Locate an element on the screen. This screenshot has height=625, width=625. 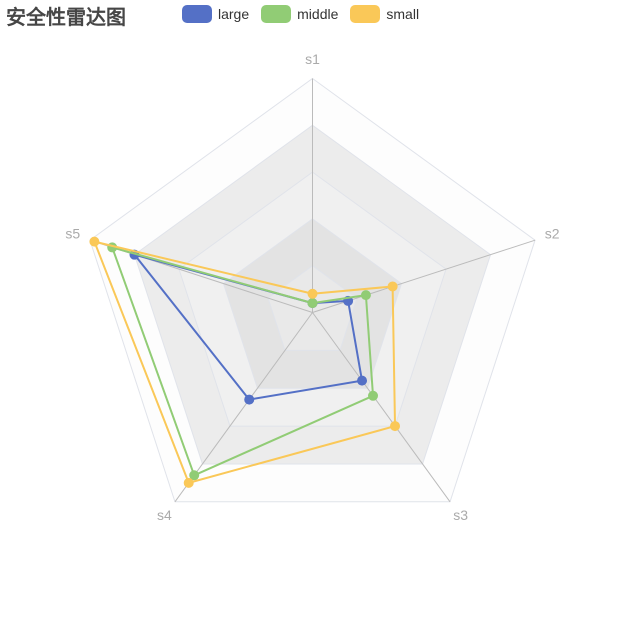
axis-label-s3: s3 is located at coordinates (460, 515).